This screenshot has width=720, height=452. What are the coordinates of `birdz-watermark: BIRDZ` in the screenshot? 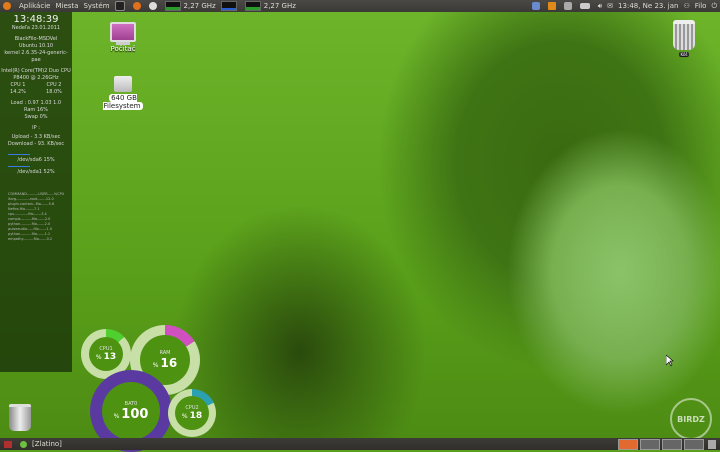 It's located at (691, 419).